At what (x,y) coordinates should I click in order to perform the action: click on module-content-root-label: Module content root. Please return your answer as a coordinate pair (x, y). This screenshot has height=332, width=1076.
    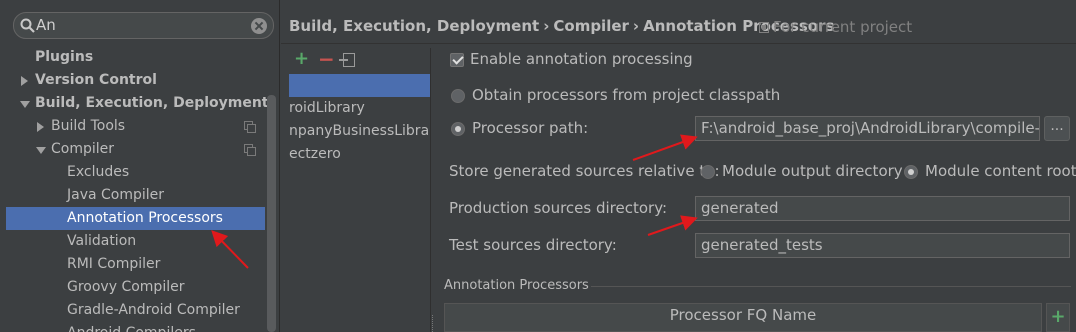
    Looking at the image, I should click on (1000, 171).